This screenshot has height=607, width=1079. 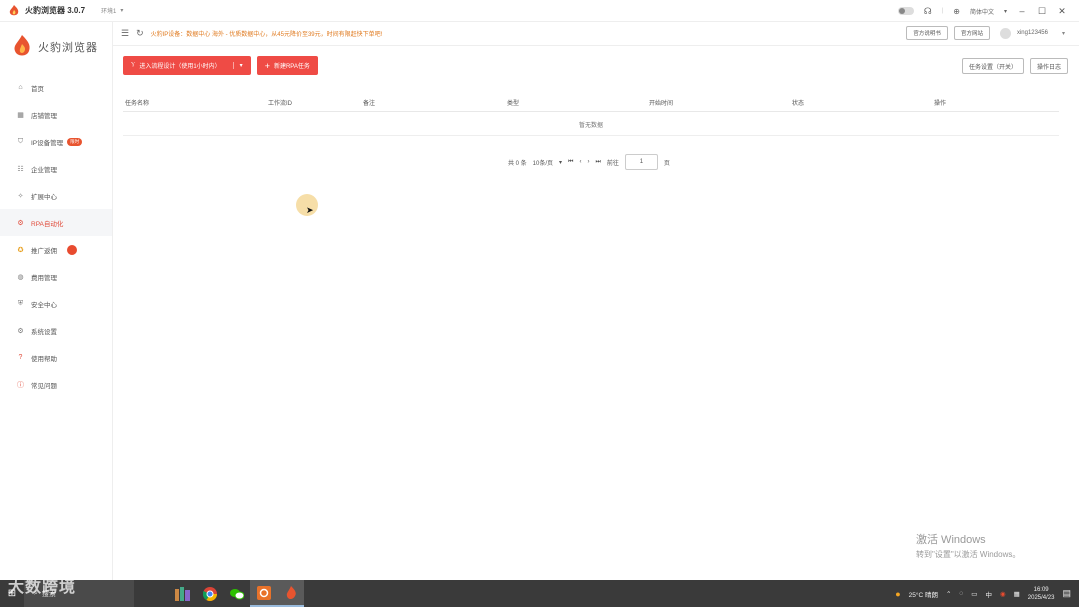 I want to click on total-count: 共 0 条, so click(x=517, y=163).